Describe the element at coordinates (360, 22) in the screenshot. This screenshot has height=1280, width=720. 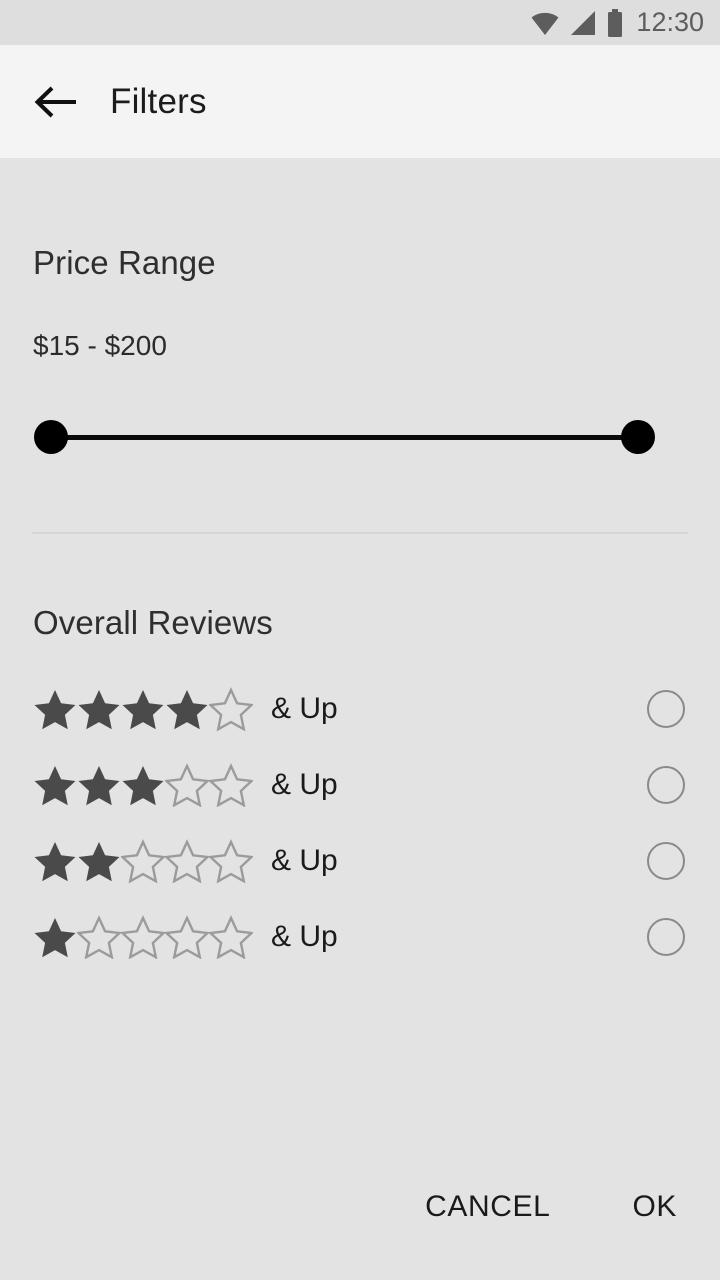
I see `status-bar: 12:30` at that location.